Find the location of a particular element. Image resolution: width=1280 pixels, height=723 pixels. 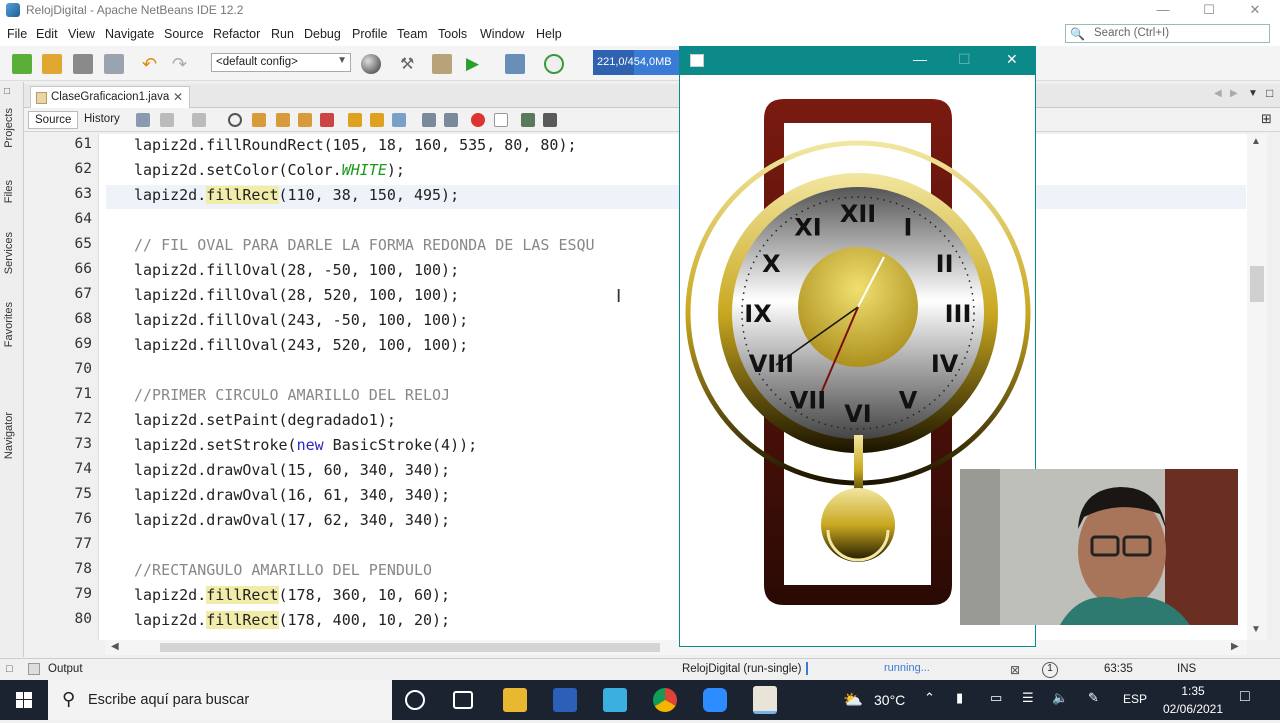

open-project-icon is located at coordinates (83, 64).